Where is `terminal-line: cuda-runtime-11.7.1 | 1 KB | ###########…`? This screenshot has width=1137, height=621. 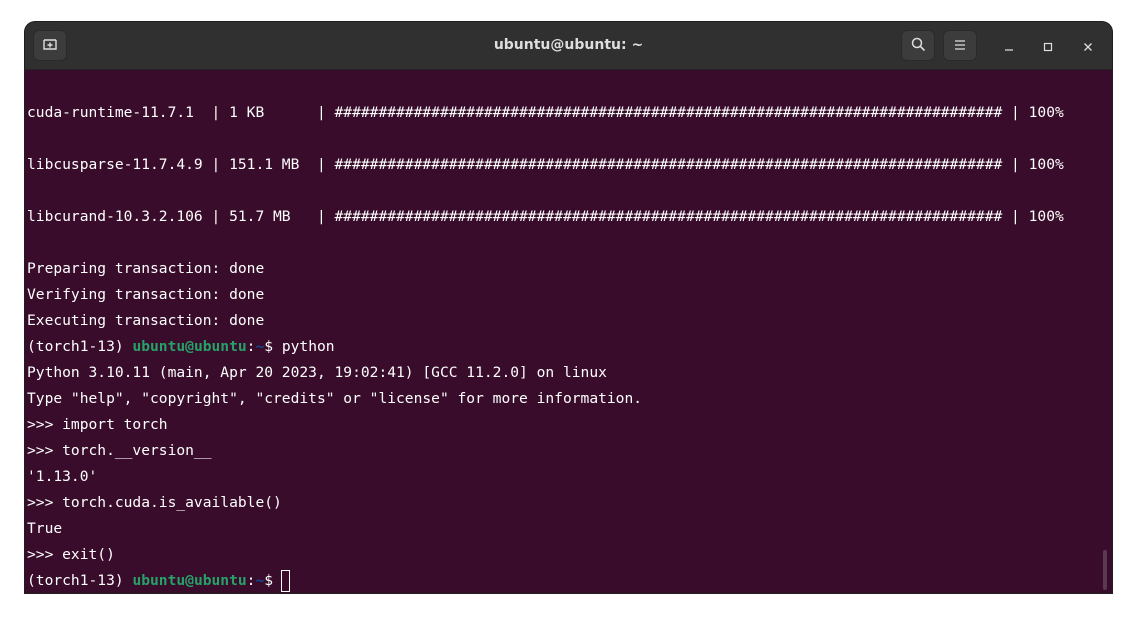
terminal-line: cuda-runtime-11.7.1 | 1 KB | ###########… is located at coordinates (545, 112).